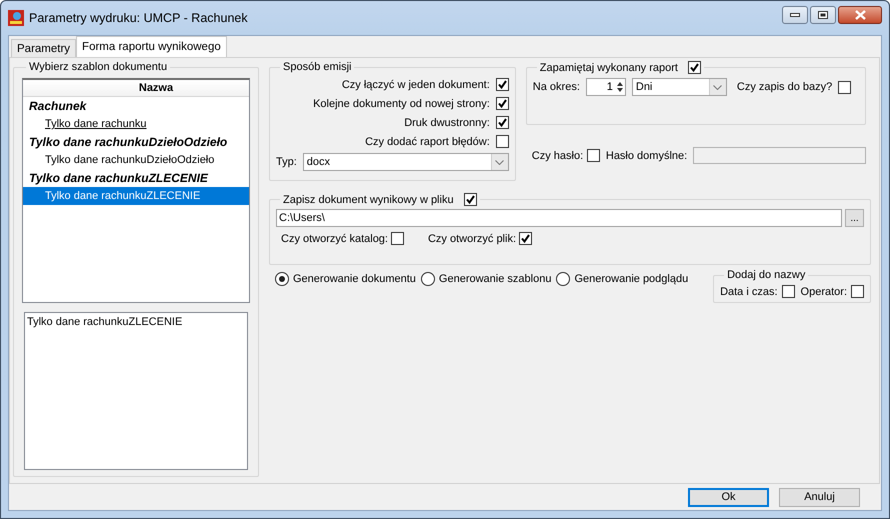  Describe the element at coordinates (136, 178) in the screenshot. I see `tree-group: Tylko dane rachunkuZLECENIE` at that location.